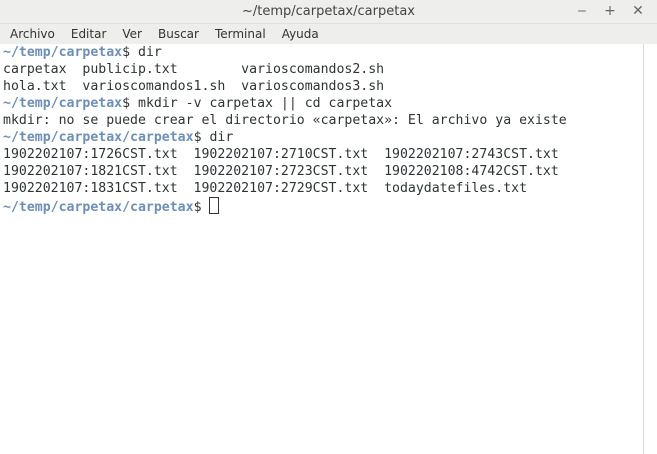 The width and height of the screenshot is (657, 454). What do you see at coordinates (194, 69) in the screenshot?
I see `output-line: carpetax publicip.txt varioscomandos2.sh` at bounding box center [194, 69].